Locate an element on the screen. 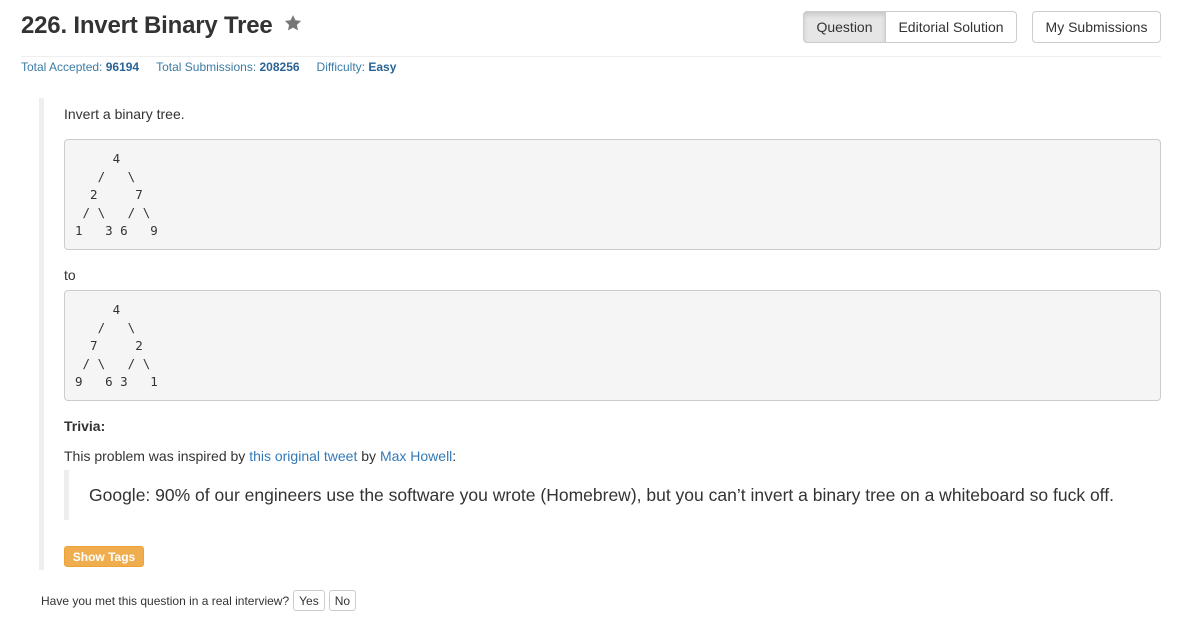  difficulty-label: Difficulty: is located at coordinates (341, 67).